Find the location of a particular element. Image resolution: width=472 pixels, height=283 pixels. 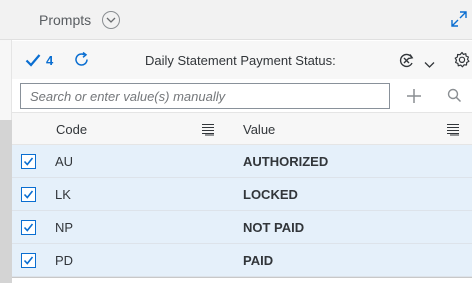

search-input is located at coordinates (205, 96).